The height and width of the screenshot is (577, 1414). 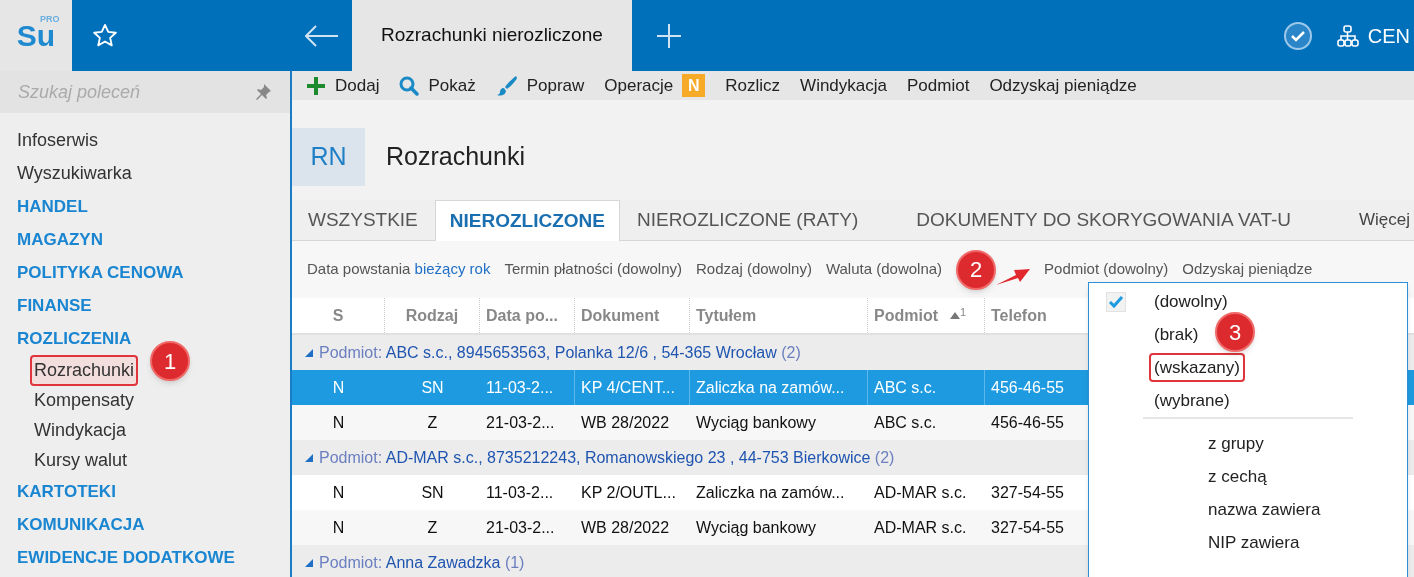 I want to click on group-label: Podmiot: Anna Zawadzka (1), so click(x=422, y=562).